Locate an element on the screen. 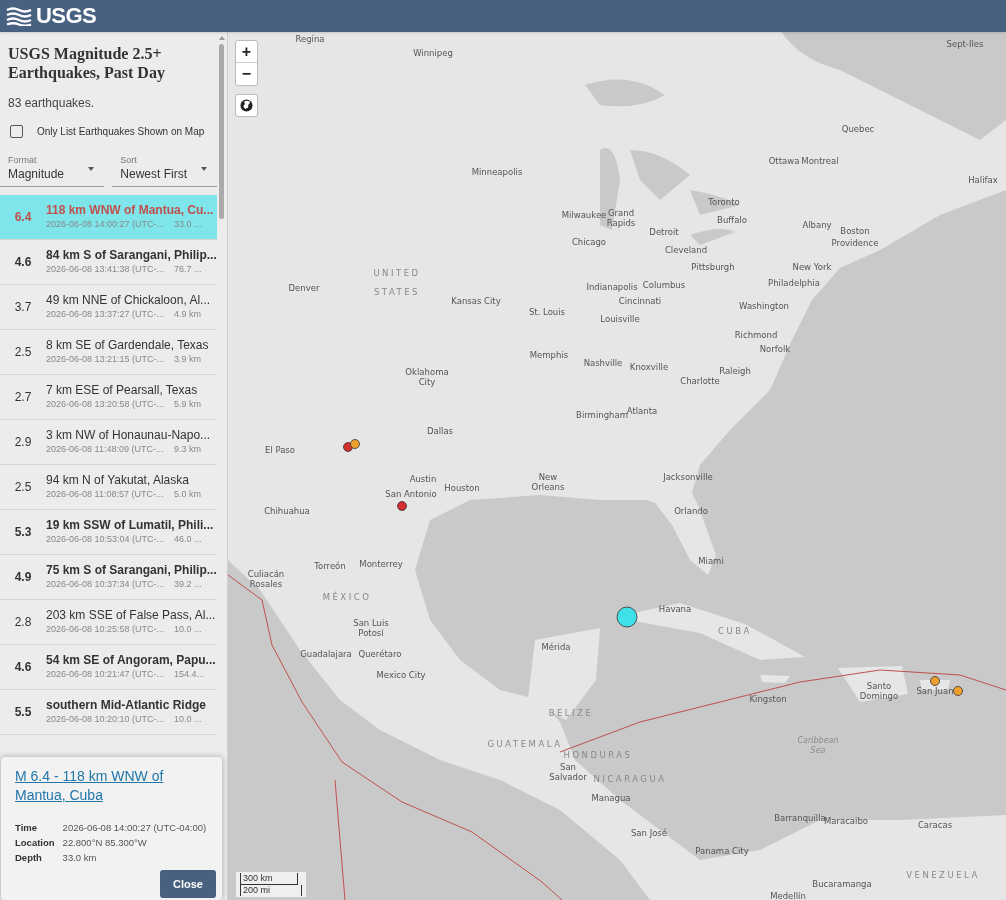  earthquake-count: 83 earthquakes. is located at coordinates (52, 103).